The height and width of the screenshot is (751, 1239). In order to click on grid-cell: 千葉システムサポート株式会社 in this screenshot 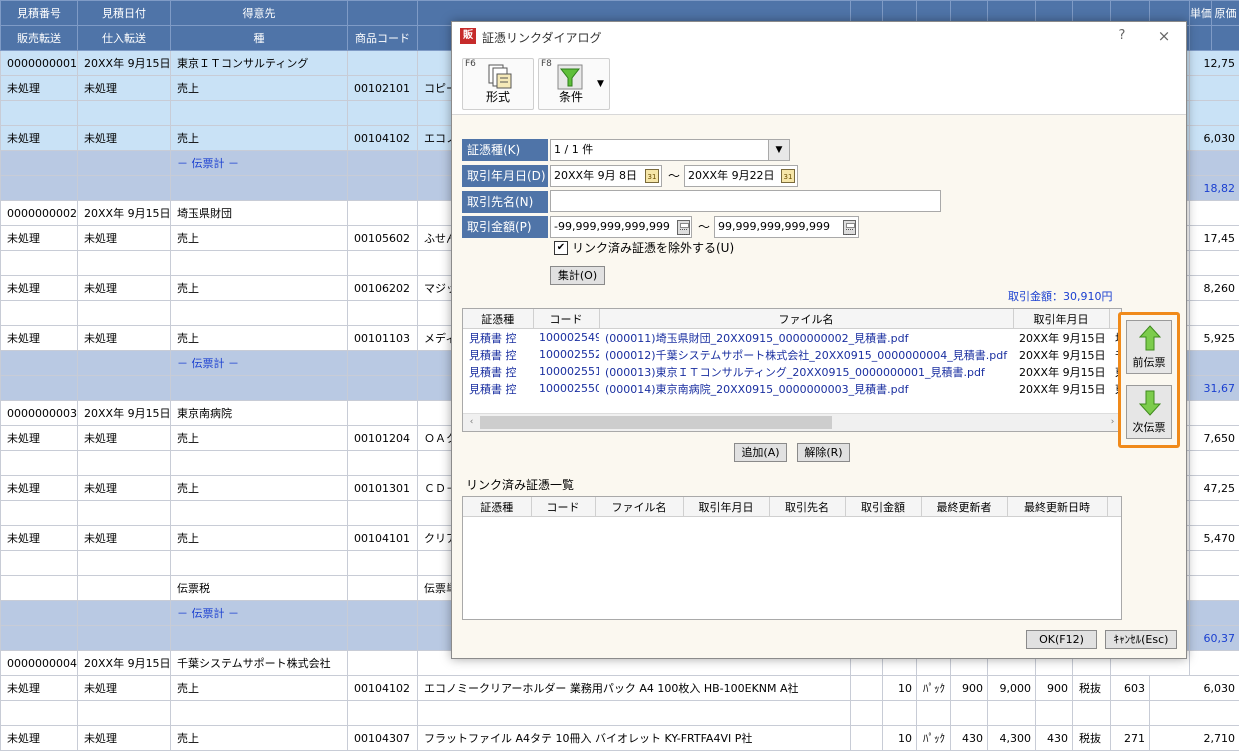, I will do `click(259, 663)`.